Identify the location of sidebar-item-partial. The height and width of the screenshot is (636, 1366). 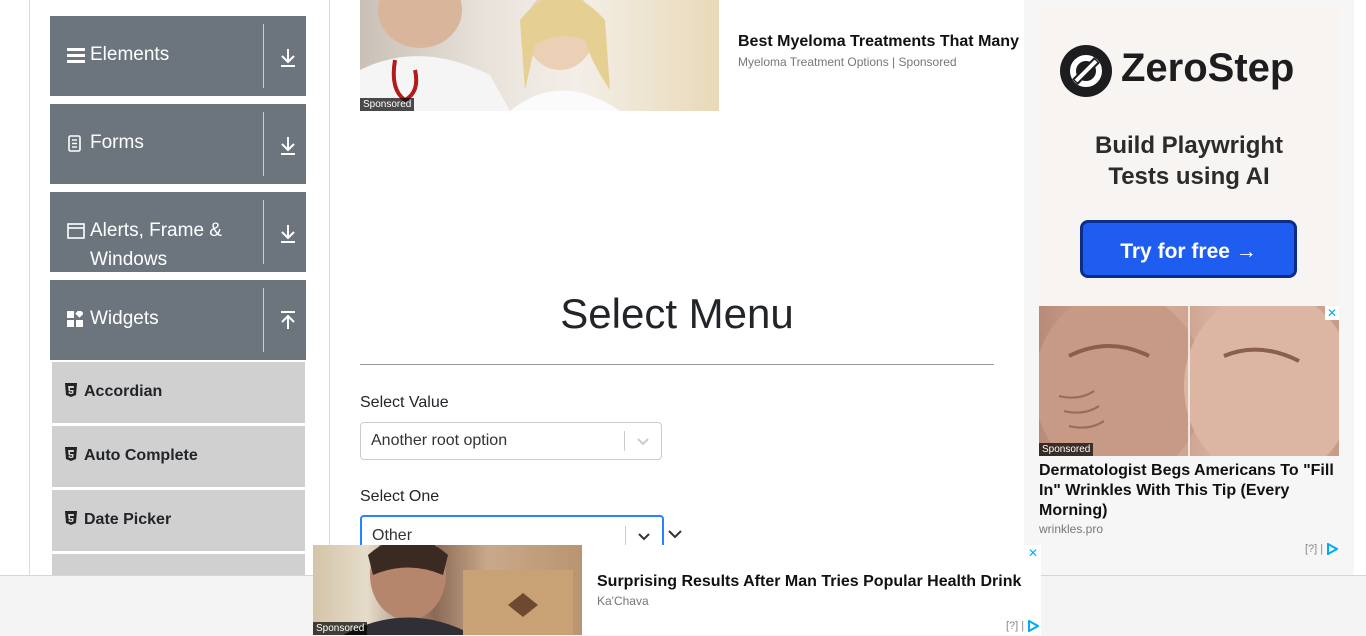
(178, 564).